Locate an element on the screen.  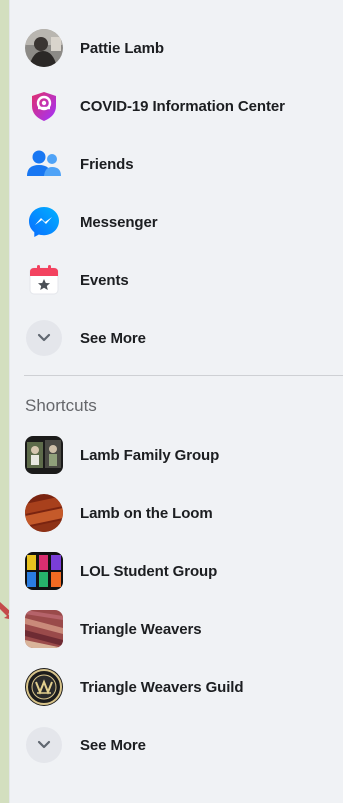
shortcut-item-lamb-family-group: Lamb Family Group is located at coordinates (179, 455).